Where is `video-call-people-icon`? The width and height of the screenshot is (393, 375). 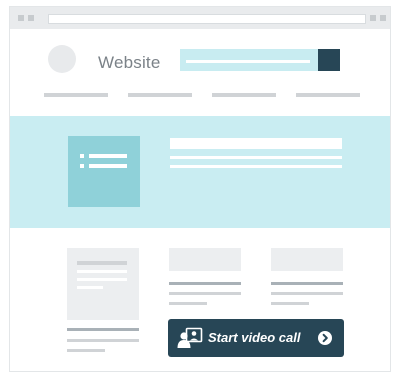
video-call-people-icon is located at coordinates (190, 337).